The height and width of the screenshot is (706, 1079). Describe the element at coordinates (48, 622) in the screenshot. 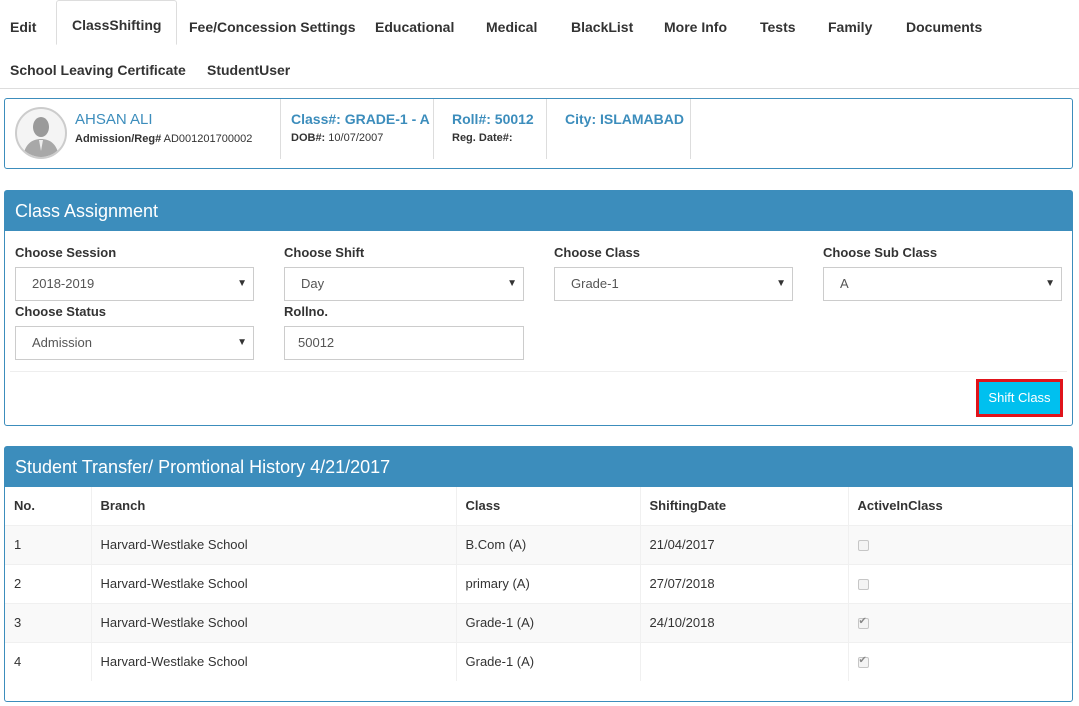

I see `row-no: 3` at that location.